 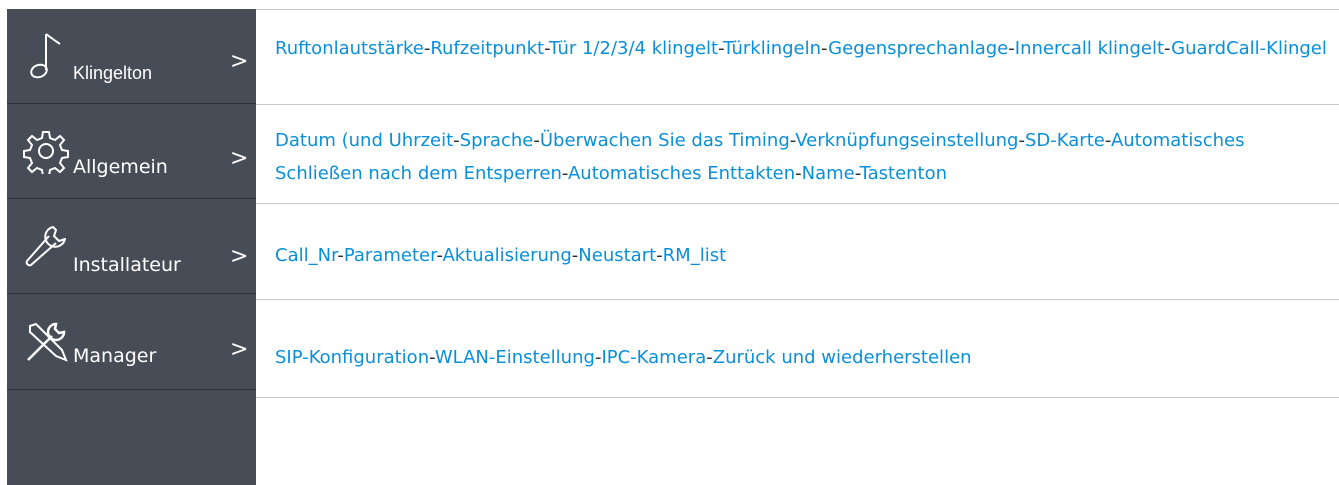 What do you see at coordinates (352, 357) in the screenshot?
I see `settings-link: SIP-Konfiguration` at bounding box center [352, 357].